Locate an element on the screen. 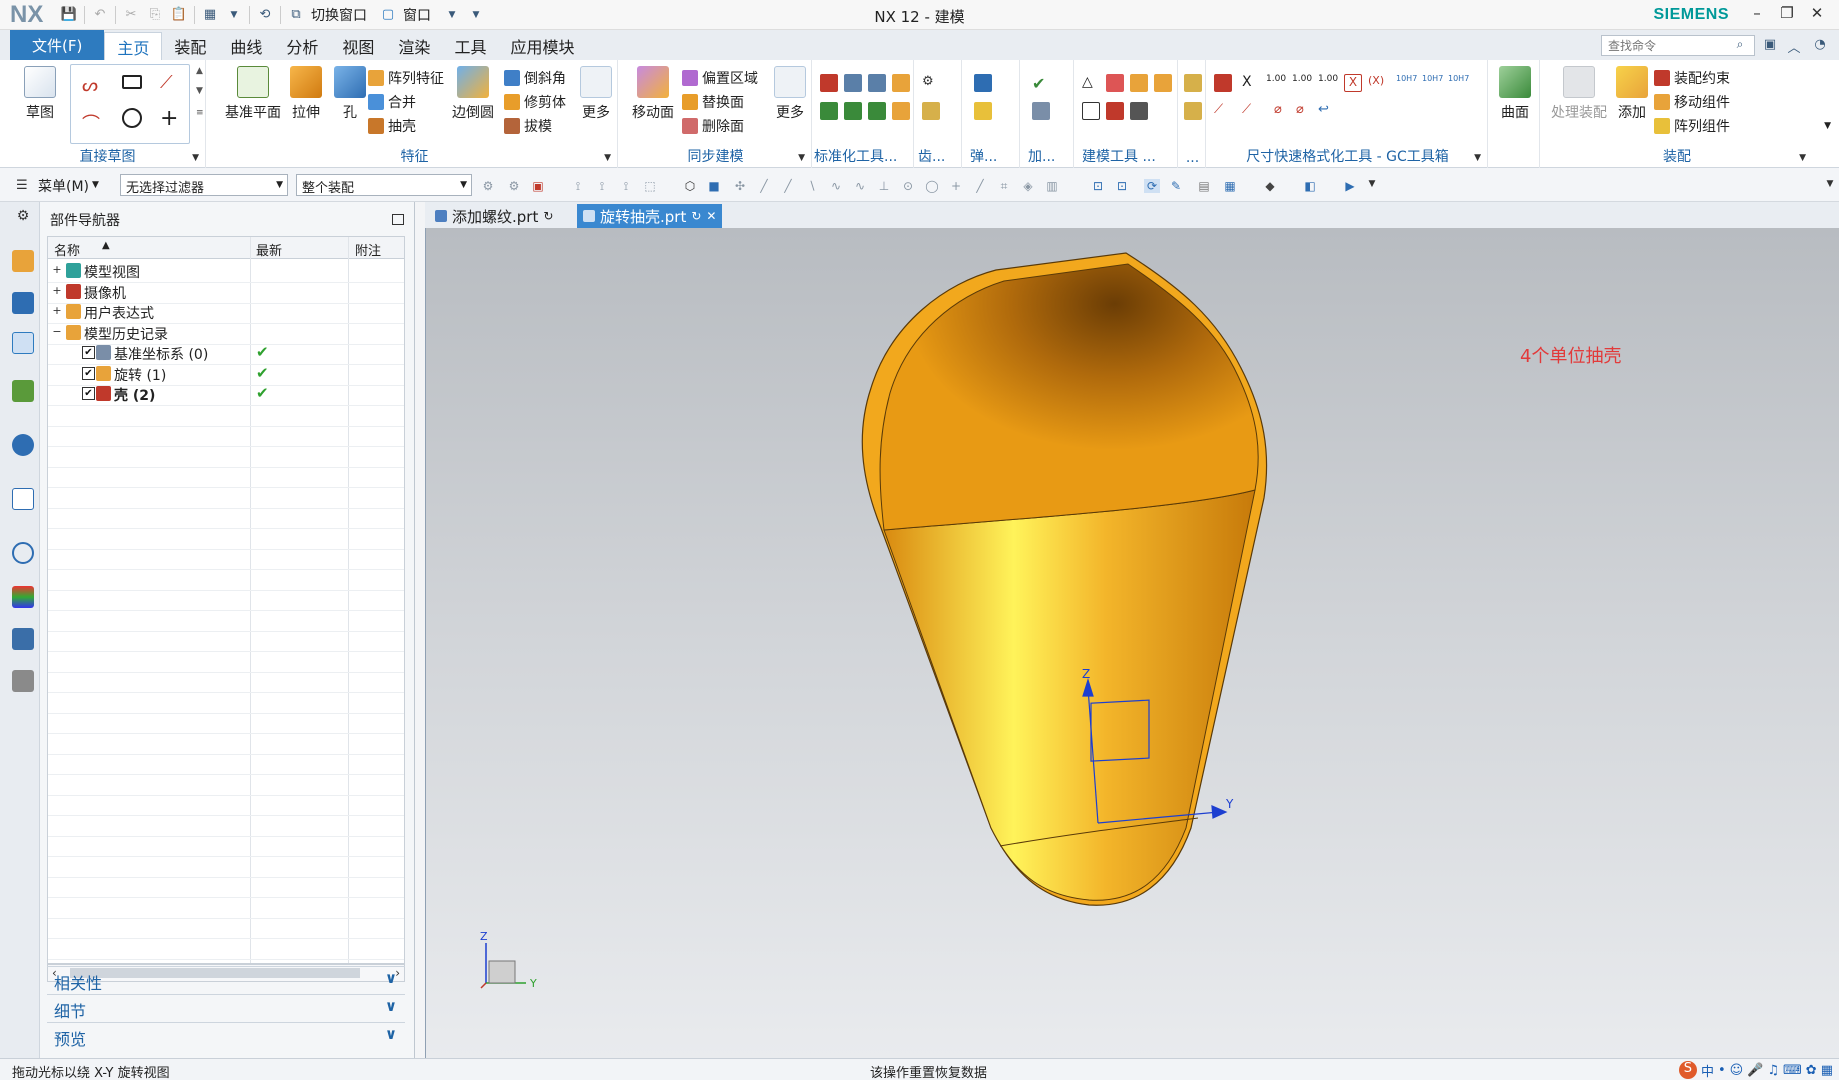 This screenshot has width=1839, height=1080. copy-icon: ⎘ is located at coordinates (155, 15).